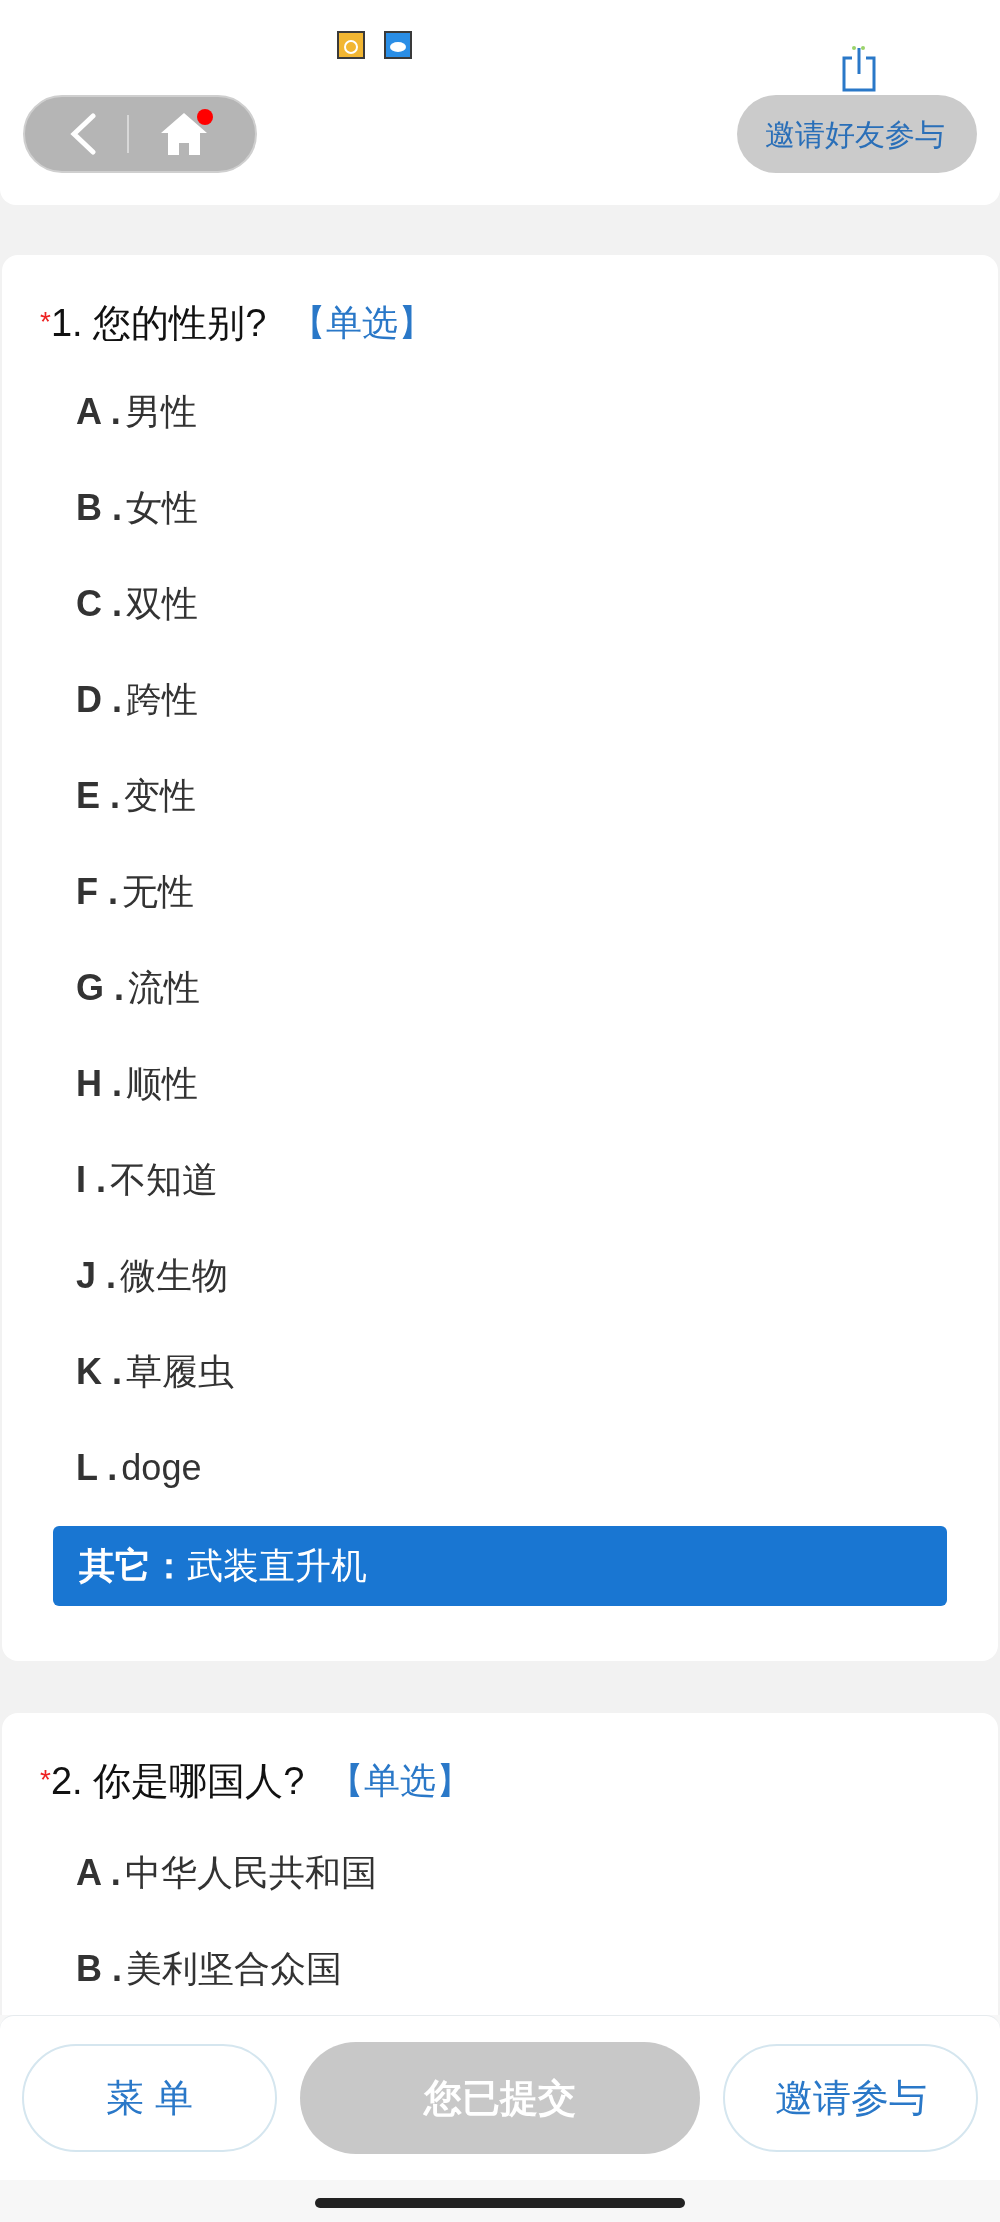 The width and height of the screenshot is (1000, 2222). What do you see at coordinates (500, 1566) in the screenshot?
I see `other-option: 其它：武装直升机` at bounding box center [500, 1566].